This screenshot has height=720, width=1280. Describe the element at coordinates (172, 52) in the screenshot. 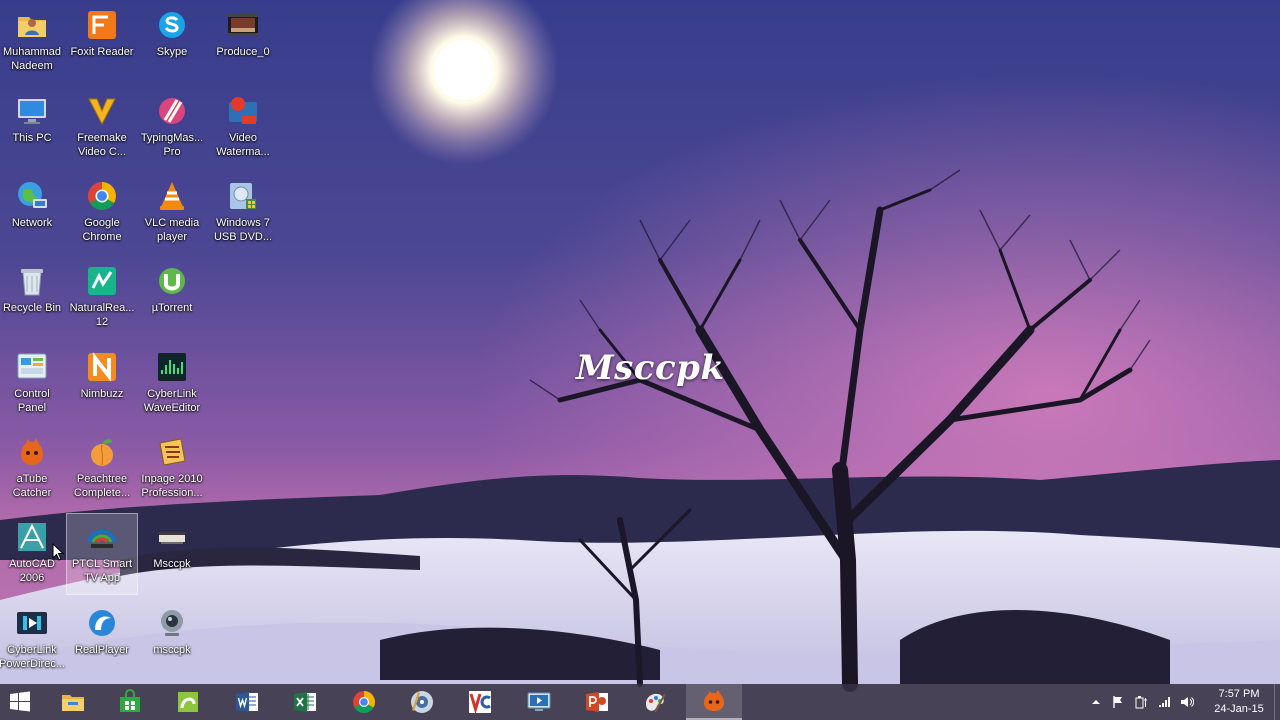

I see `desktop-icon-label: Skype` at that location.